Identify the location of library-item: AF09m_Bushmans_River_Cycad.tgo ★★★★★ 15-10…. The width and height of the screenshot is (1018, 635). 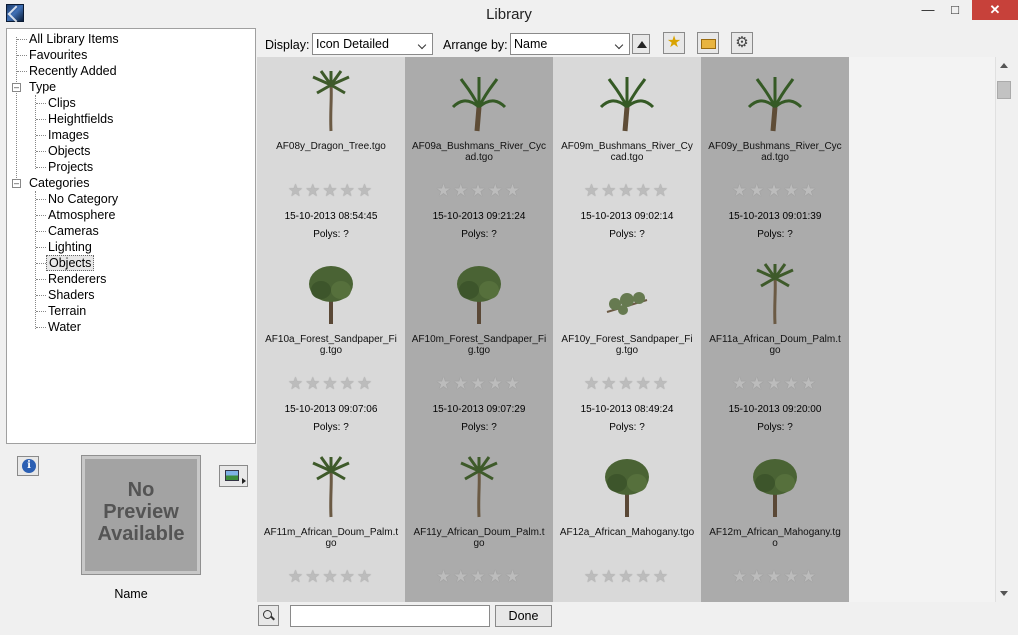
(627, 153).